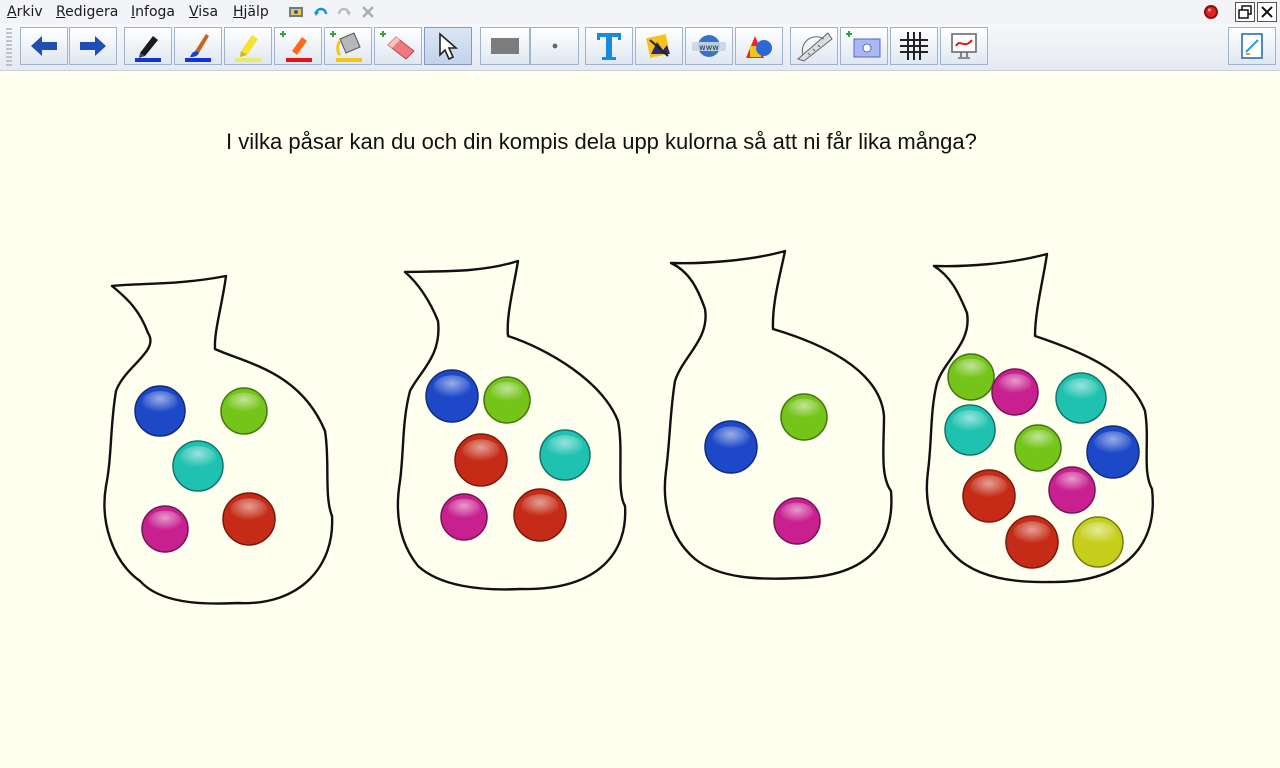 This screenshot has height=768, width=1280. I want to click on back-button, so click(44, 46).